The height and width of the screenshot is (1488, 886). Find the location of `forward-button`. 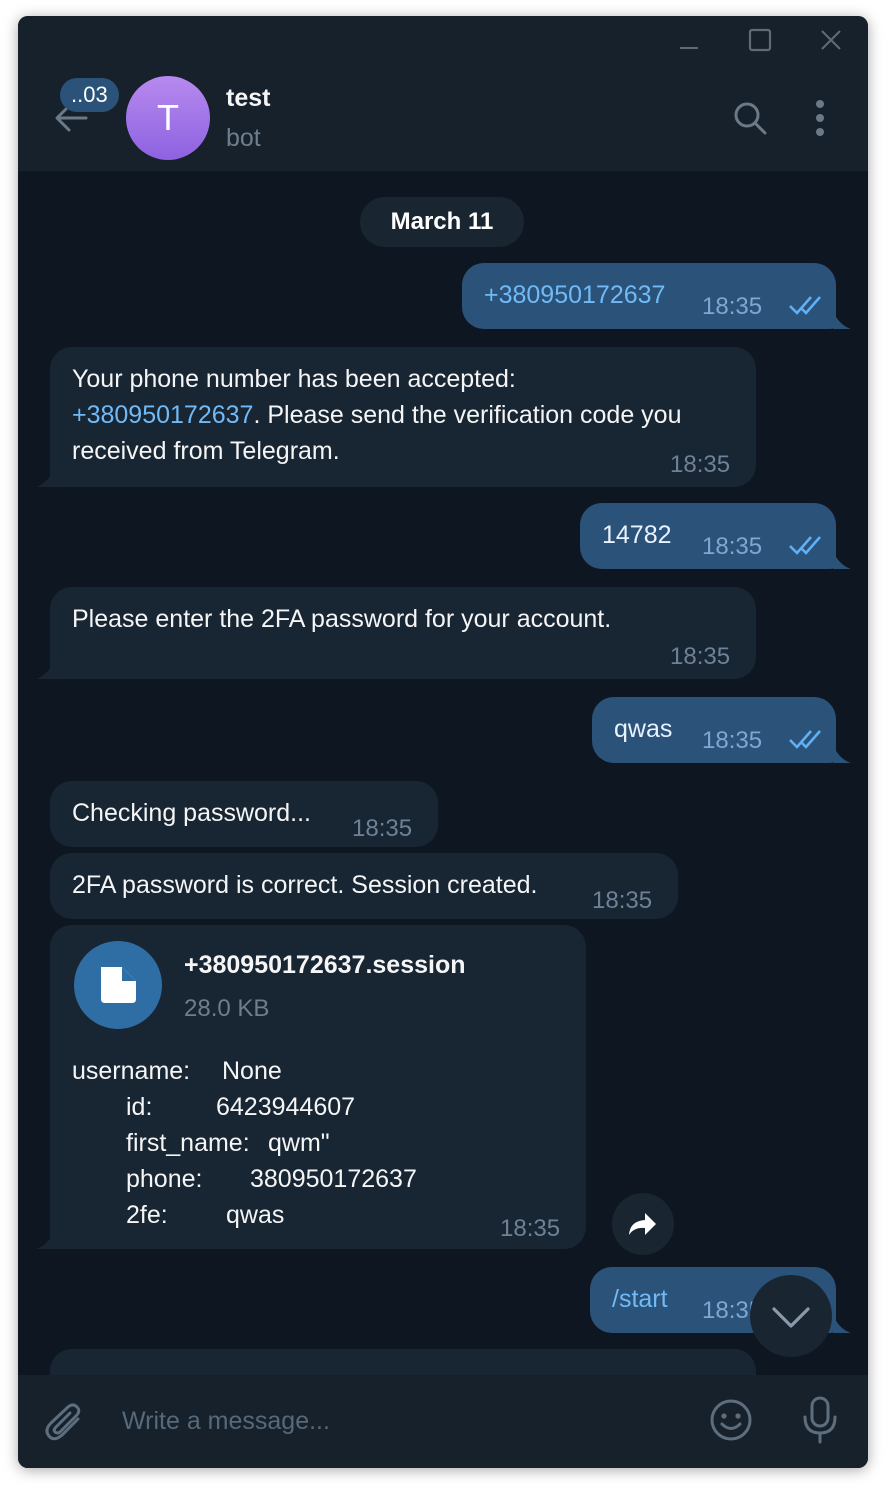

forward-button is located at coordinates (643, 1224).